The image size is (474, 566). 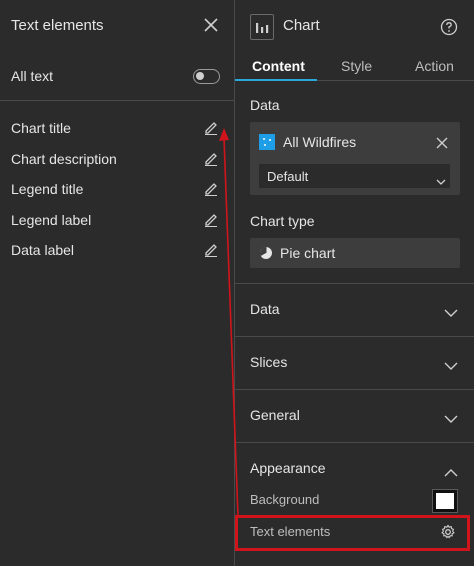 What do you see at coordinates (276, 80) in the screenshot?
I see `active-tab-indicator` at bounding box center [276, 80].